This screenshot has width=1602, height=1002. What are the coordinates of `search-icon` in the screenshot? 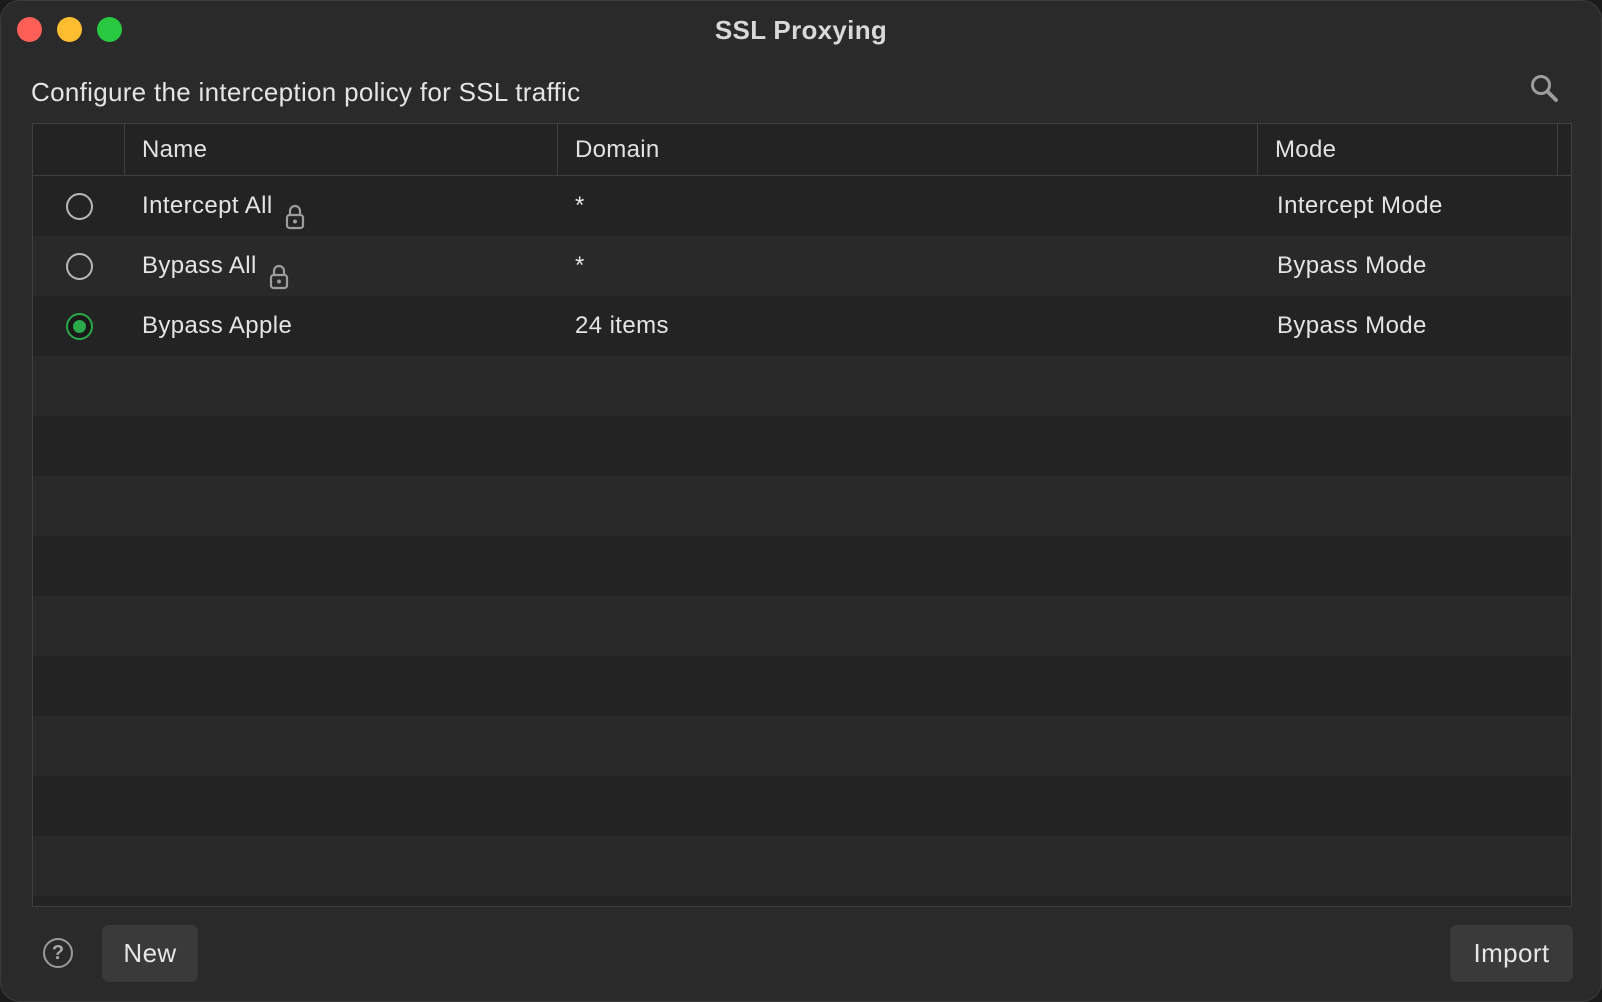 It's located at (1544, 88).